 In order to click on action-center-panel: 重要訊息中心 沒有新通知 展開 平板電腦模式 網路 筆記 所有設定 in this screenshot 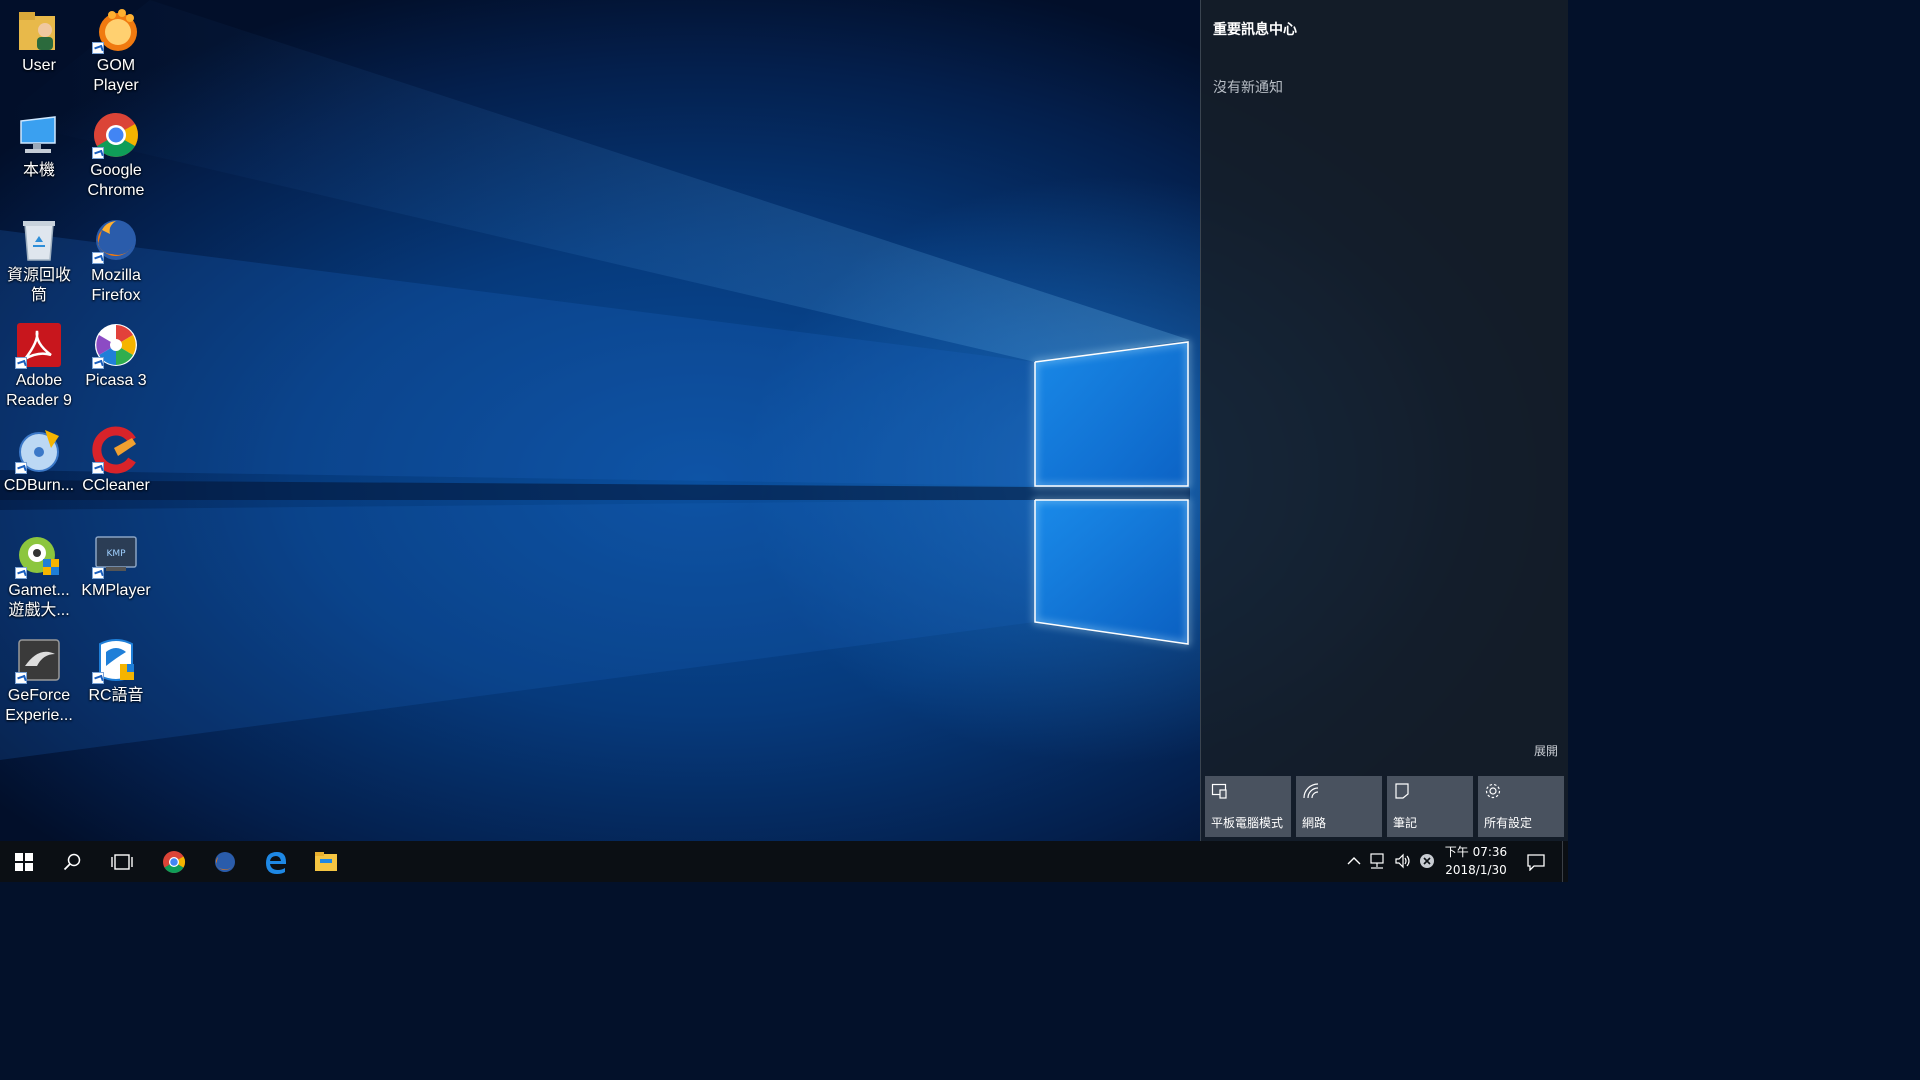, I will do `click(1384, 420)`.